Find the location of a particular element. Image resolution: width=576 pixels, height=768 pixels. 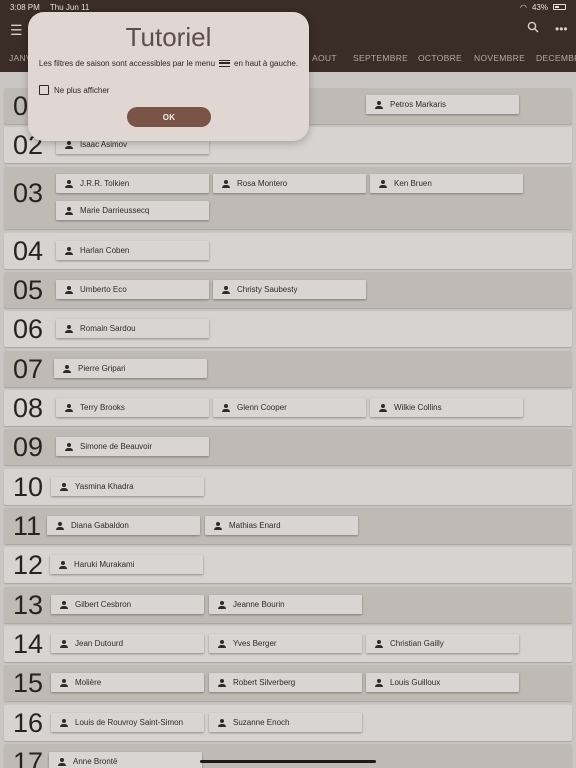

author-name: Harlan Coben is located at coordinates (105, 250).